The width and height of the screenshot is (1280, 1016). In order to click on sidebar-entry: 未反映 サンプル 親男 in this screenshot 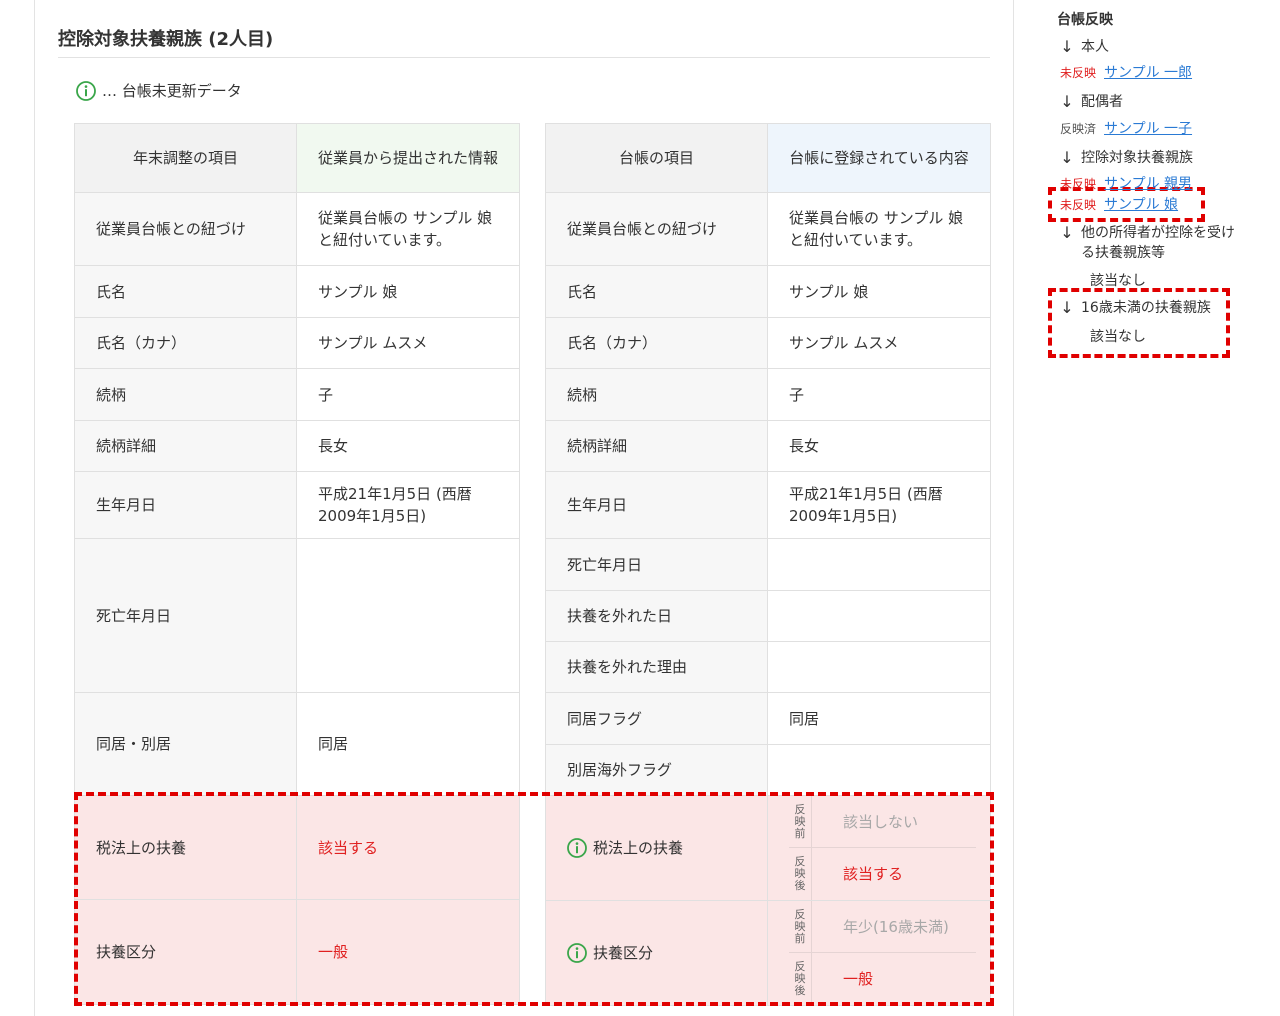, I will do `click(1126, 183)`.